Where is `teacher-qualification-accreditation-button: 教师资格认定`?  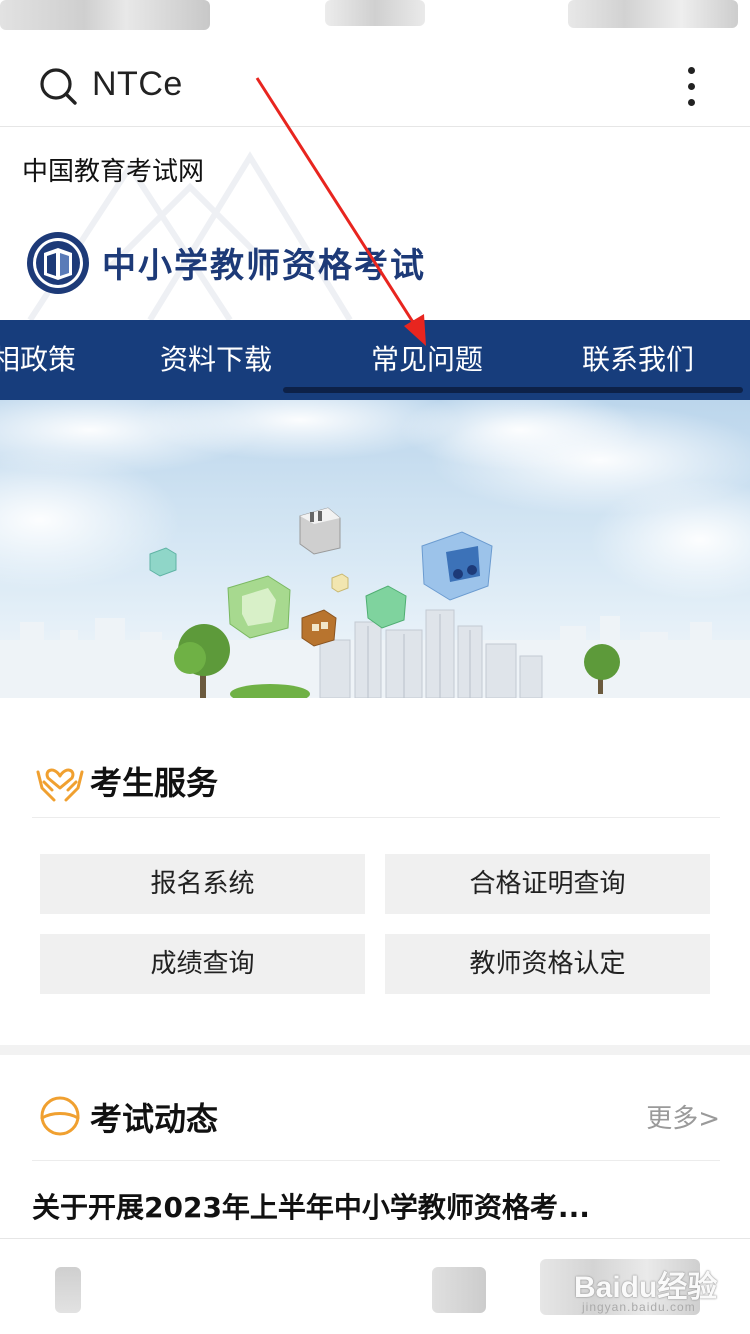 teacher-qualification-accreditation-button: 教师资格认定 is located at coordinates (547, 964).